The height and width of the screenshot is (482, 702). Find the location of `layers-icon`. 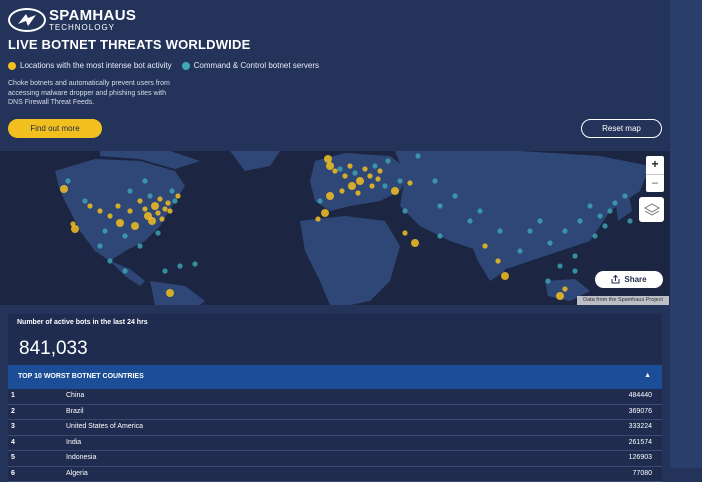

layers-icon is located at coordinates (652, 210).